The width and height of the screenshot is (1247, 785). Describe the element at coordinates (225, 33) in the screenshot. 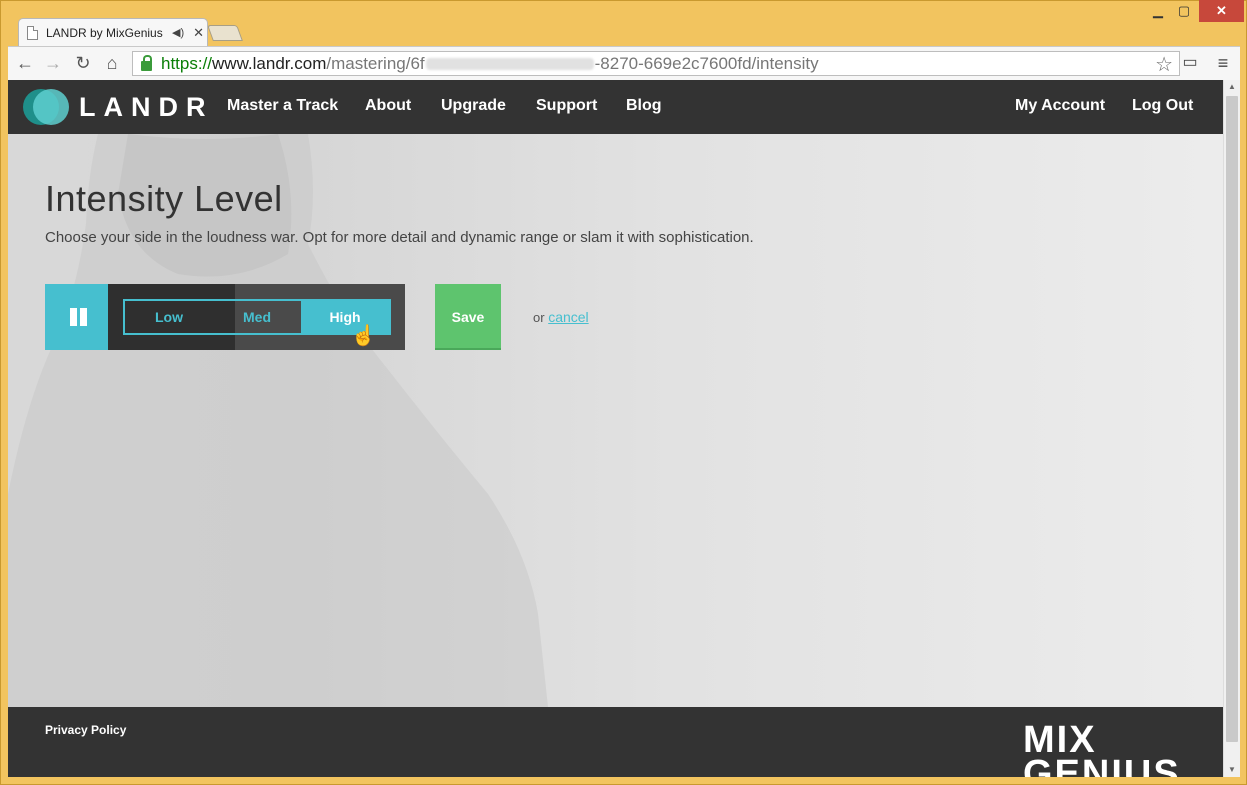

I see `new-tab-button` at that location.